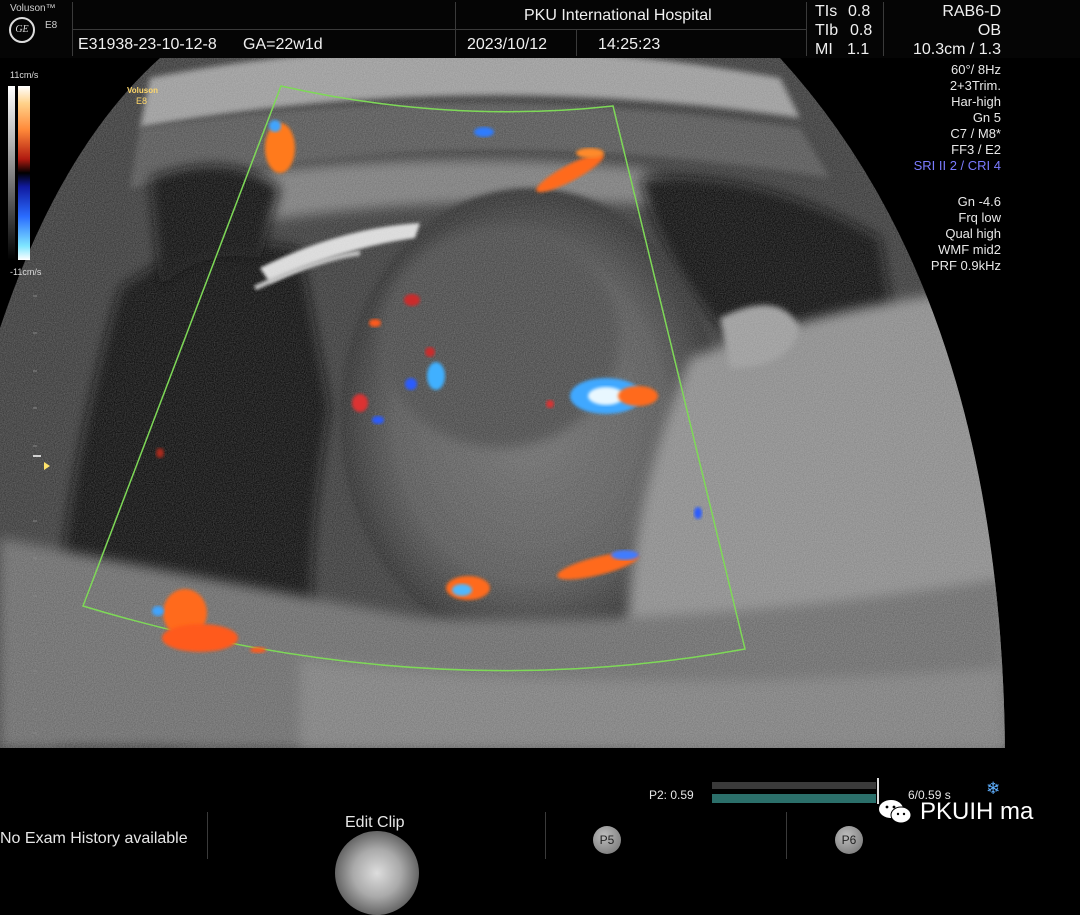 This screenshot has width=1080, height=915. Describe the element at coordinates (94, 838) in the screenshot. I see `exam-history-status: No Exam History available` at that location.